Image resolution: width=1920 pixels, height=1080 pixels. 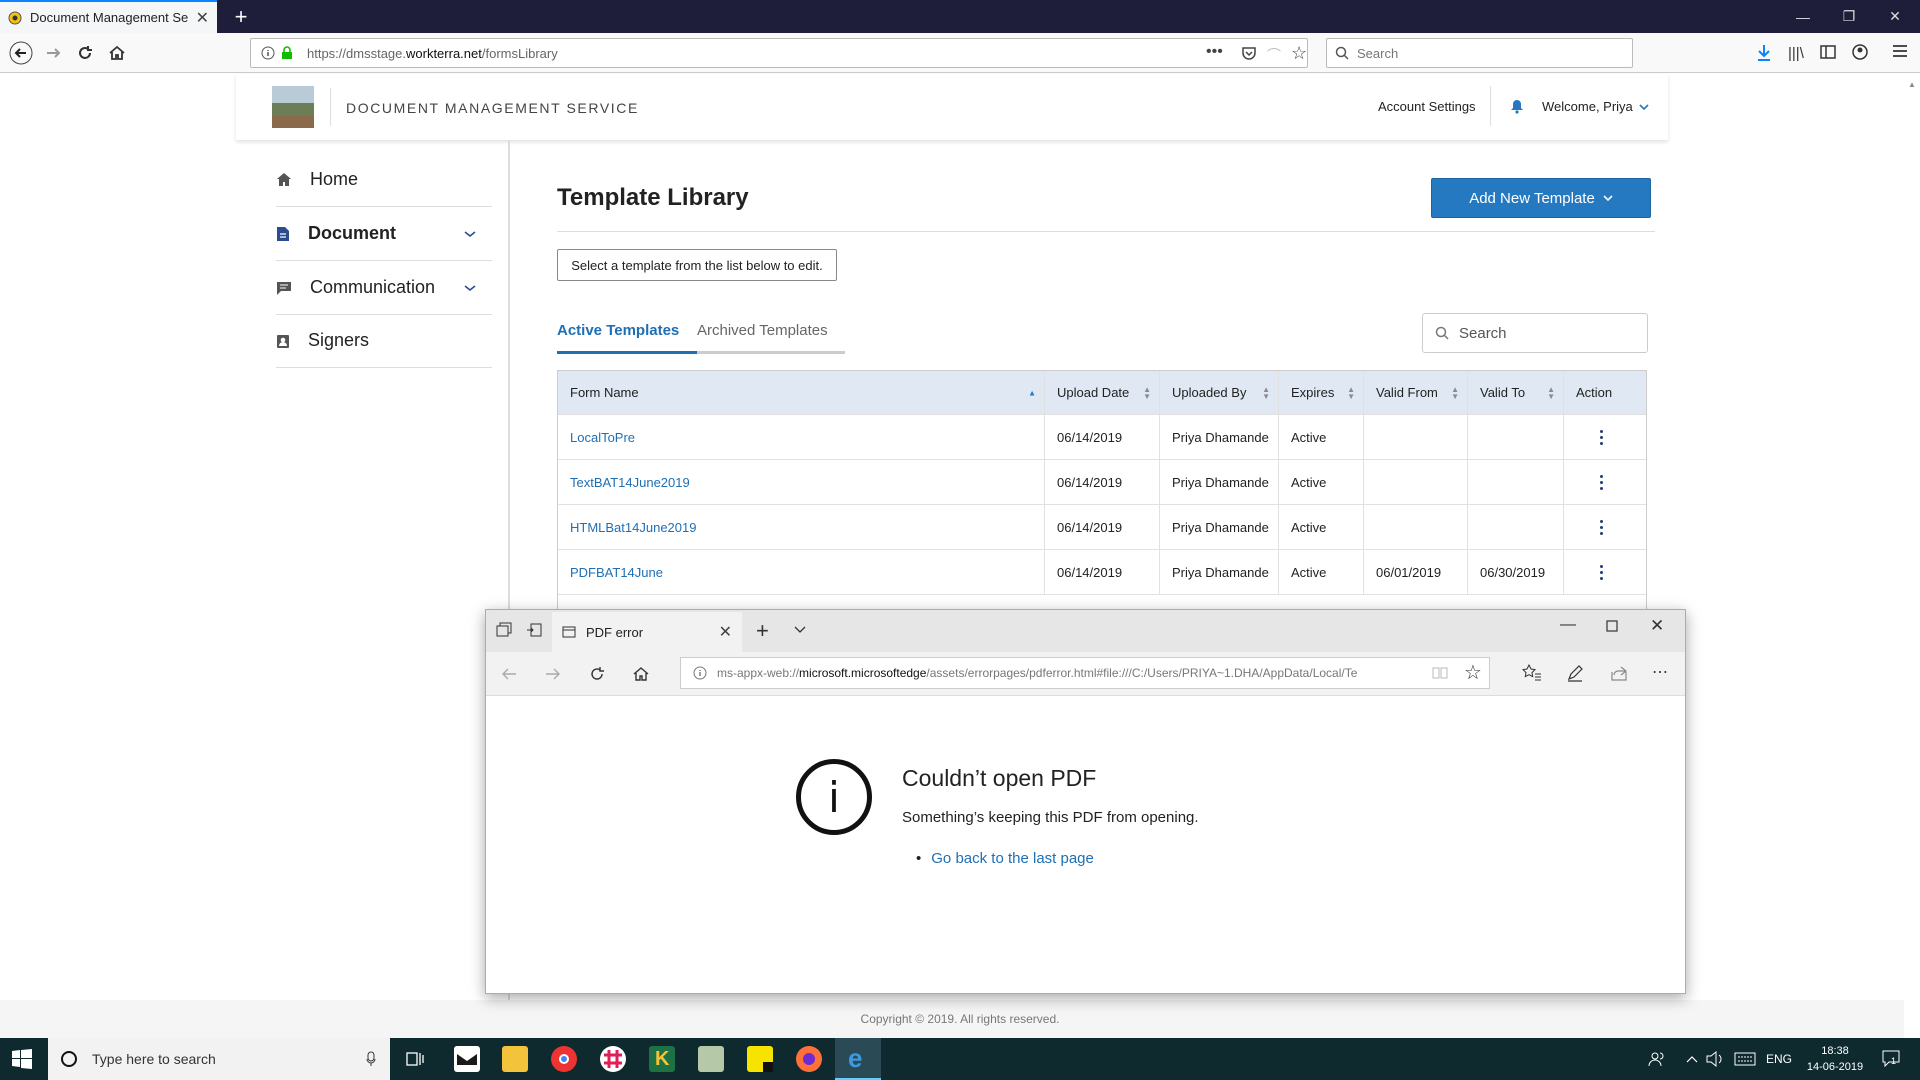 I want to click on col-header-valid-to: Valid To ▲ ▼, so click(x=1516, y=392).